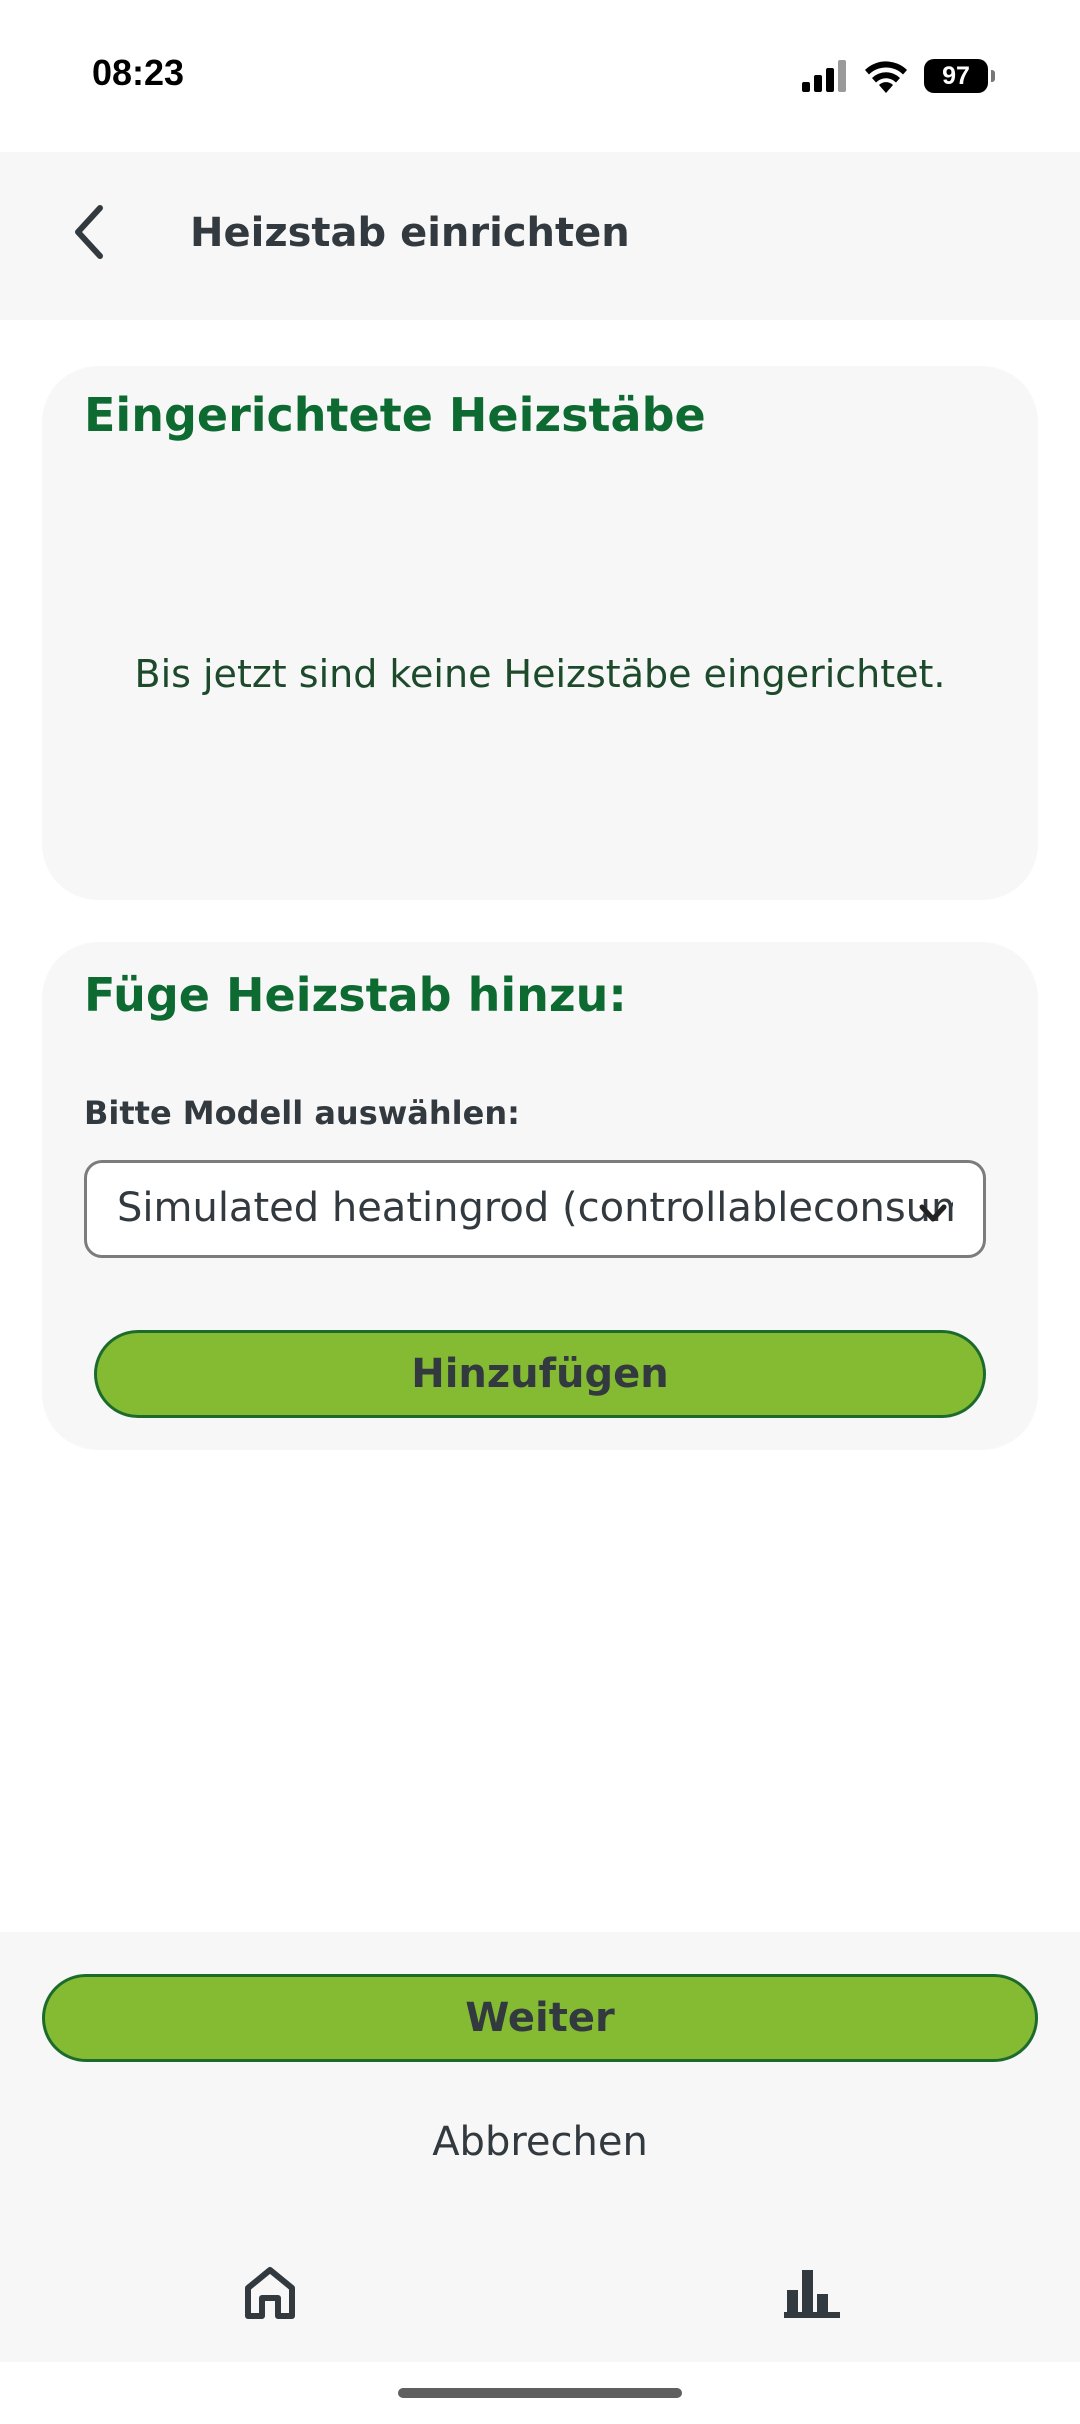  I want to click on status-bar: 08:23 97, so click(540, 76).